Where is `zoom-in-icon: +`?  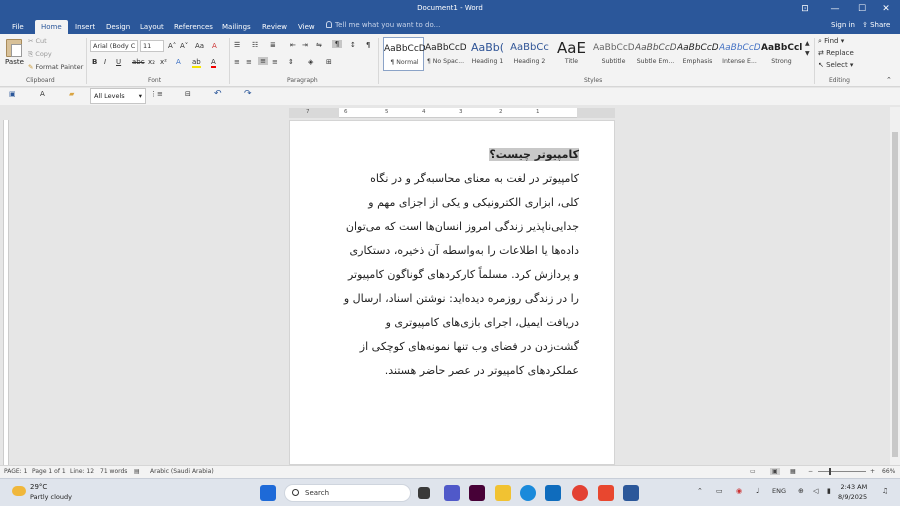 zoom-in-icon: + is located at coordinates (872, 471).